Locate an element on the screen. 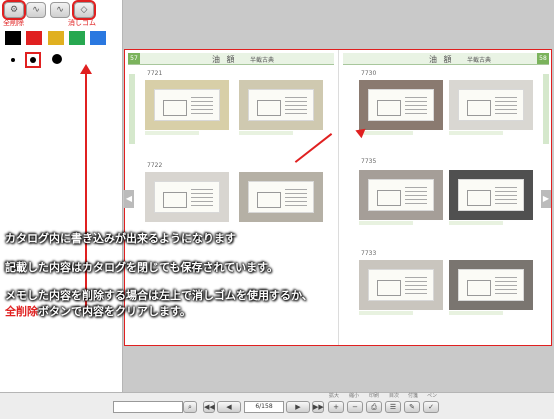 This screenshot has width=554, height=419. search-icon: ⌕ is located at coordinates (190, 407).